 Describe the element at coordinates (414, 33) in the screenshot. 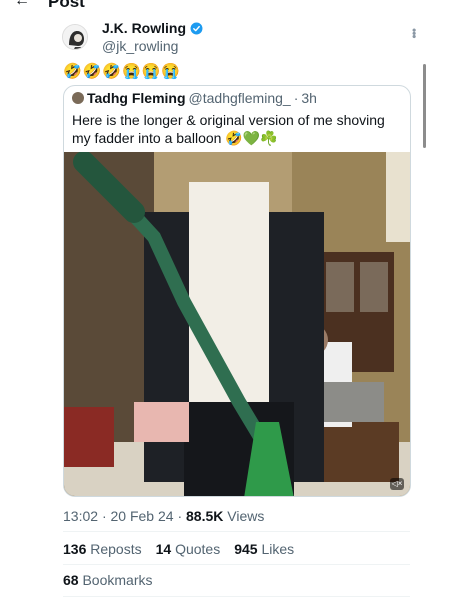

I see `more-options-icon: •••` at that location.